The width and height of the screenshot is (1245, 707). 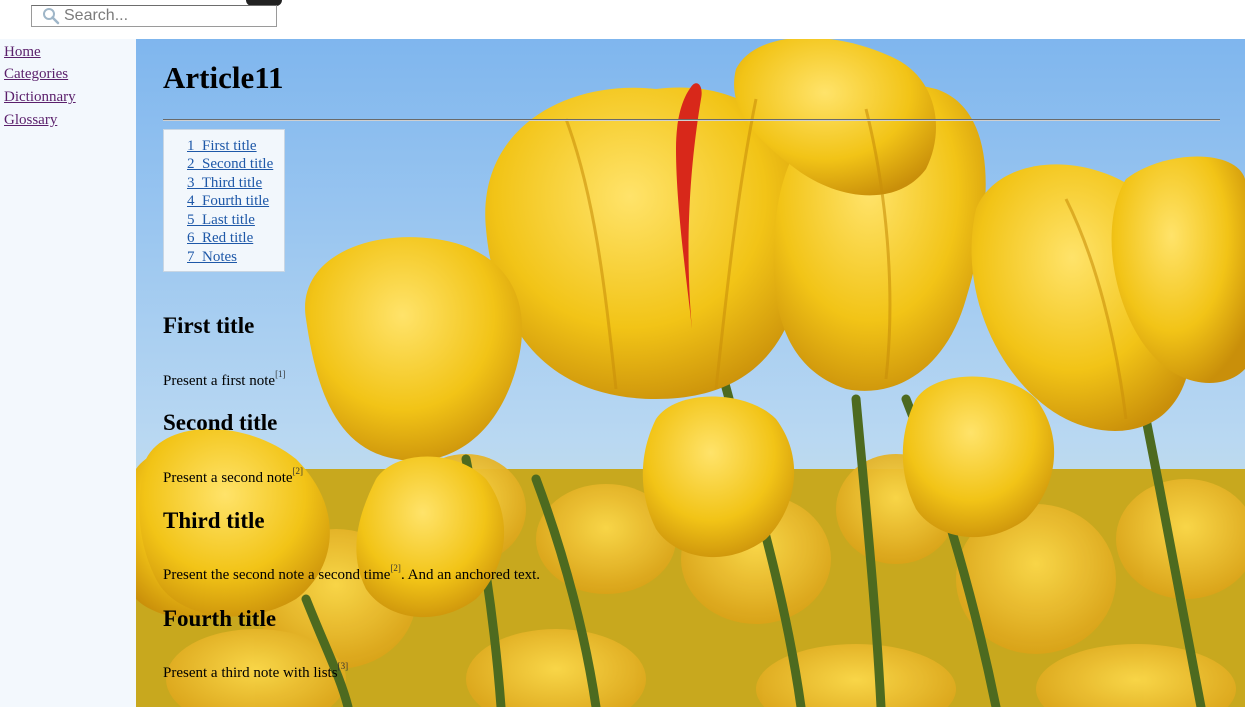 What do you see at coordinates (222, 146) in the screenshot?
I see `toc-item-first-title: 1 First title` at bounding box center [222, 146].